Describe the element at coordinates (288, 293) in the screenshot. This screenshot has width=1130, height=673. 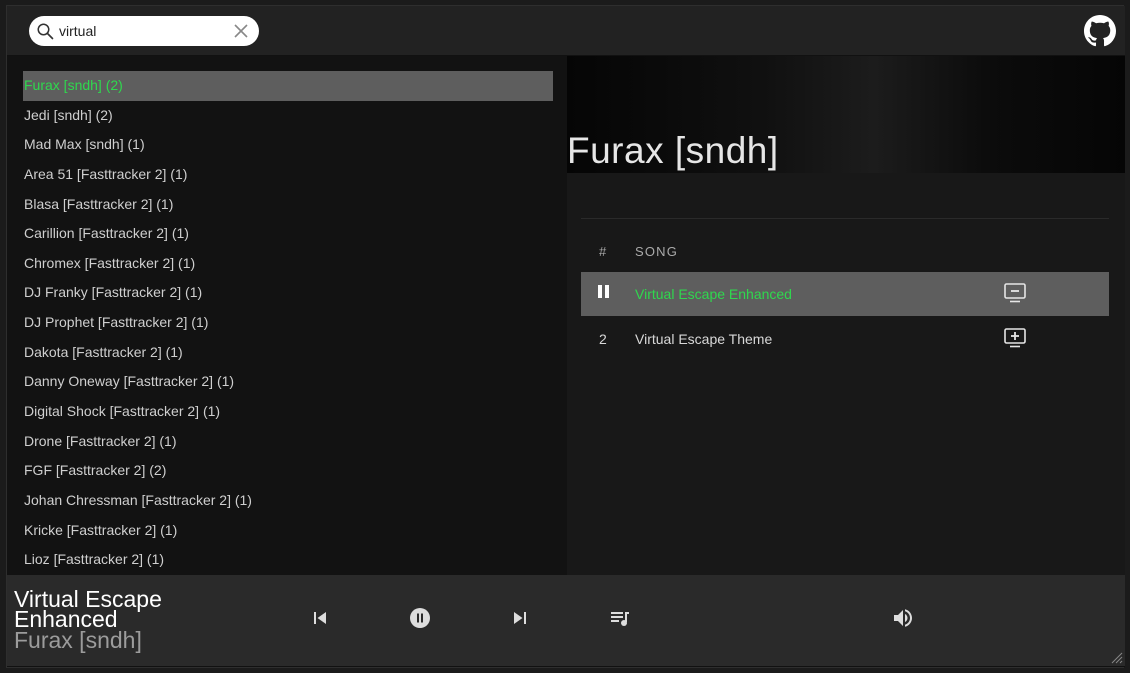
I see `artist-list-item: DJ Franky [Fasttracker 2] (1)` at that location.